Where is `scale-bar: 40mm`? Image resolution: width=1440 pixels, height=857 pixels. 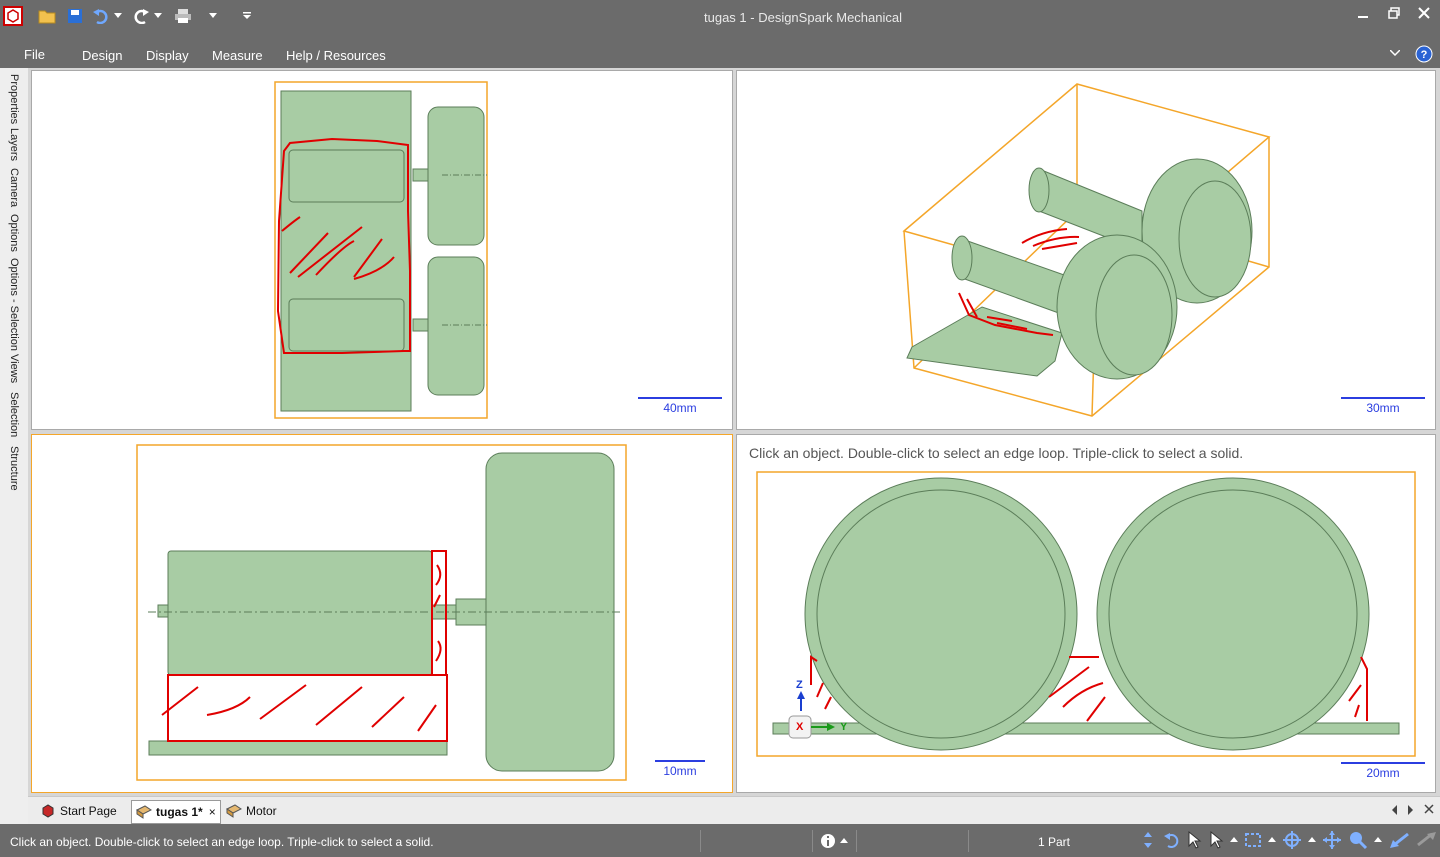
scale-bar: 40mm is located at coordinates (680, 406).